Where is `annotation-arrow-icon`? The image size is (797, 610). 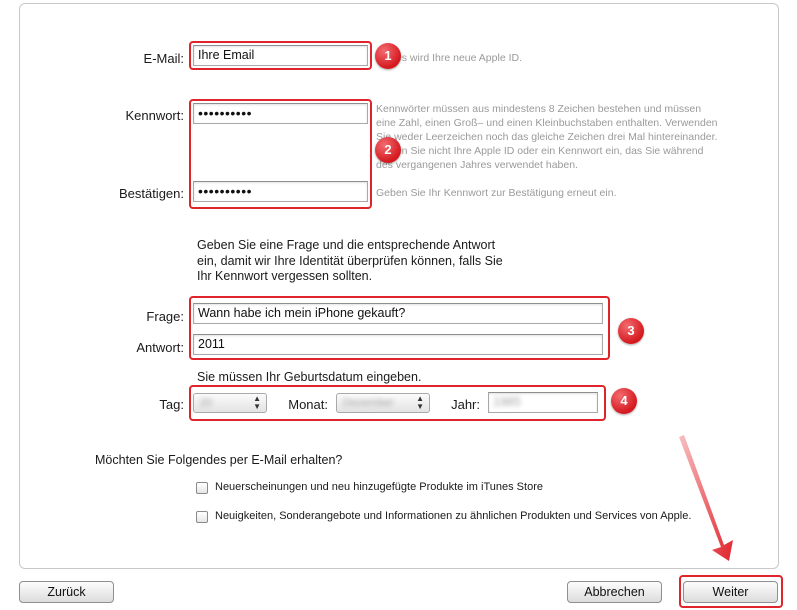
annotation-arrow-icon is located at coordinates (706, 498).